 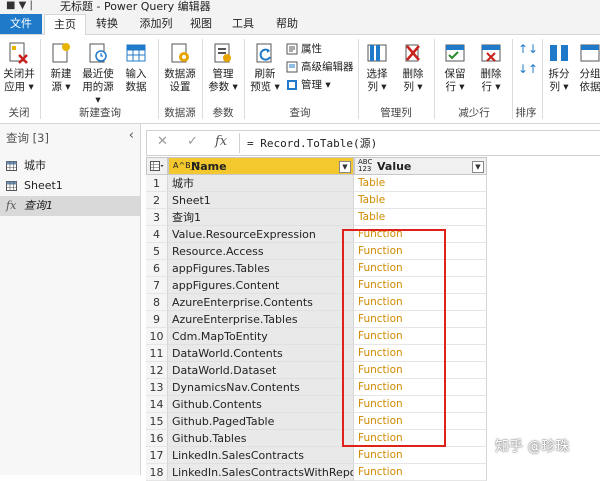 What do you see at coordinates (162, 141) in the screenshot?
I see `cancel-icon: ✕` at bounding box center [162, 141].